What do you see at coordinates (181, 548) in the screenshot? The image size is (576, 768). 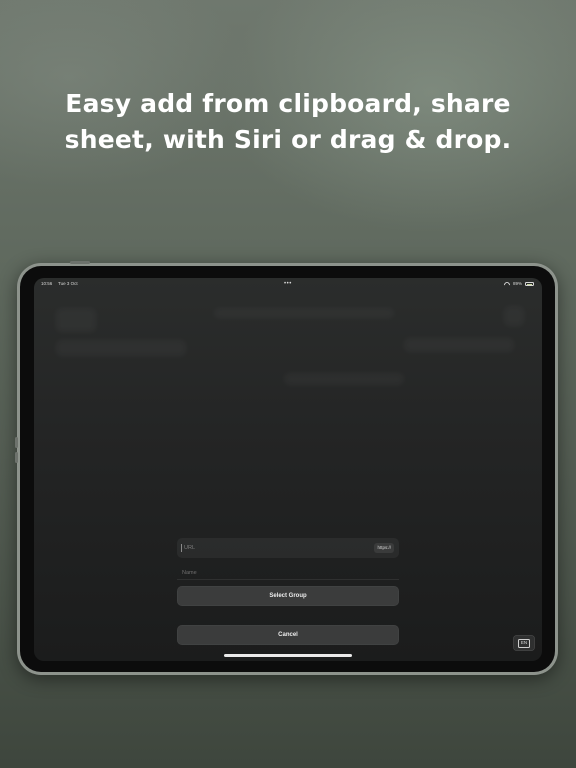 I see `text-caret` at bounding box center [181, 548].